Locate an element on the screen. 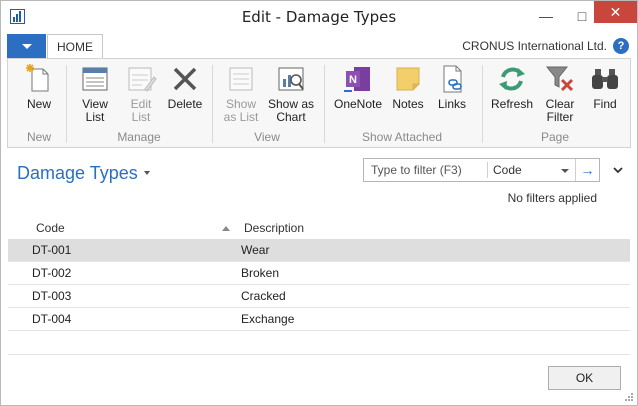  links-icon is located at coordinates (452, 79).